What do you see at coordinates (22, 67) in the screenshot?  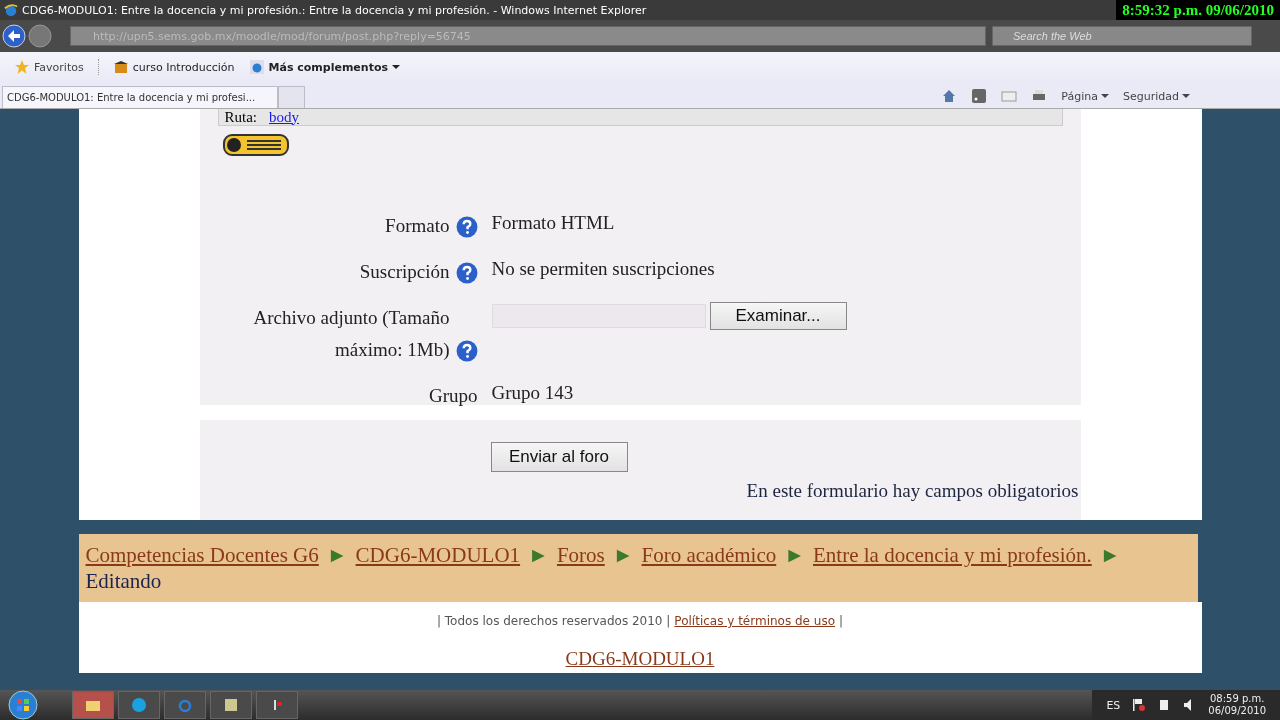 I see `star-icon` at bounding box center [22, 67].